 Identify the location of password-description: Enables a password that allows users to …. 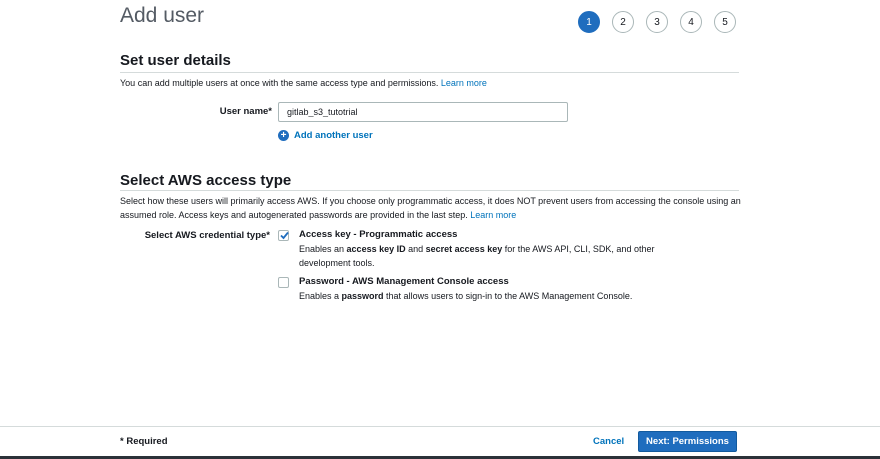
(465, 296).